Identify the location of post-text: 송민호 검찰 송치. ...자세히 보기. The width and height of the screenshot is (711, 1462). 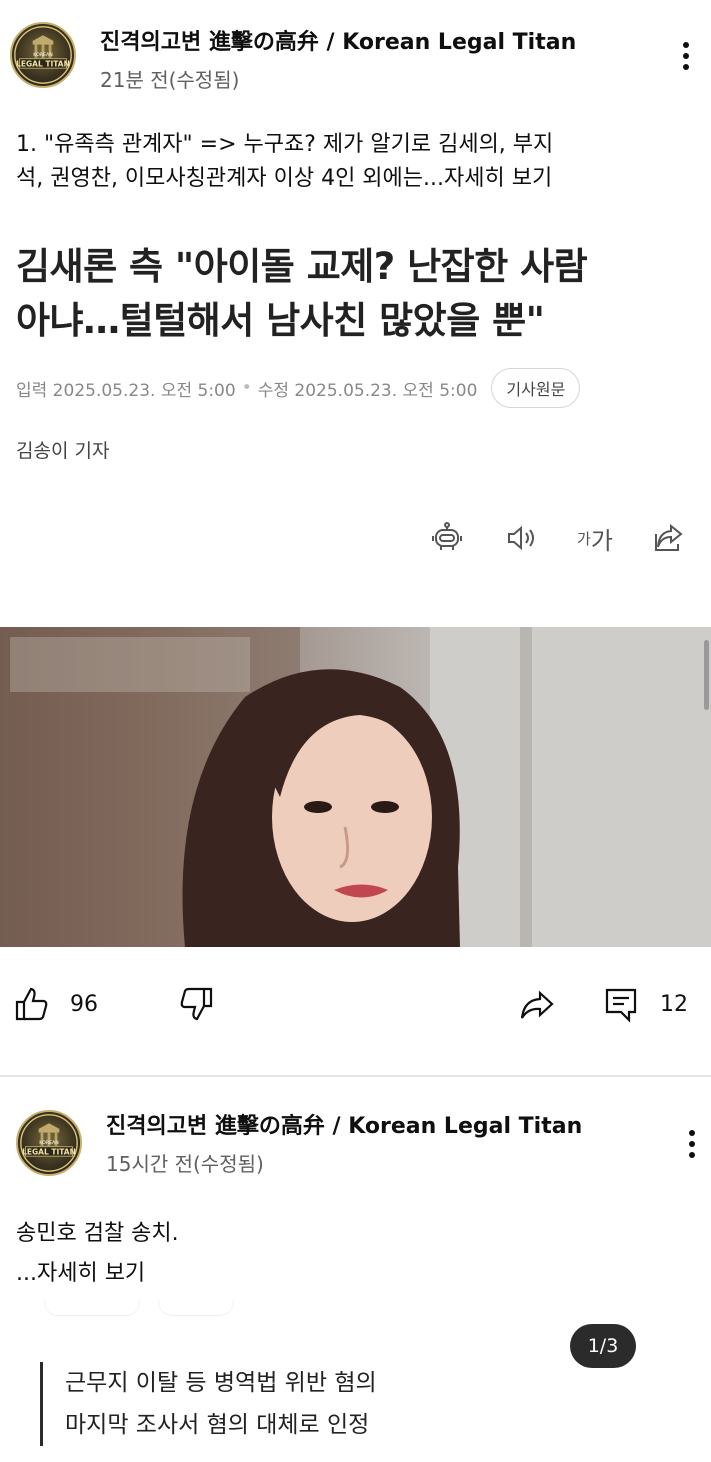
(356, 1254).